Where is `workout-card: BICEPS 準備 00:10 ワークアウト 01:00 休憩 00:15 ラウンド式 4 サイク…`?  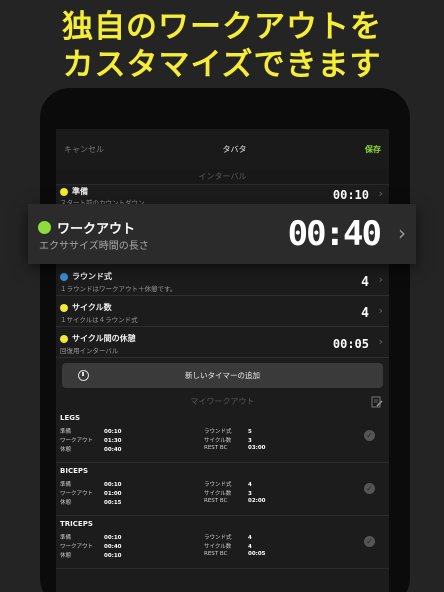 workout-card: BICEPS 準備 00:10 ワークアウト 01:00 休憩 00:15 ラウンド式 4 サイク… is located at coordinates (222, 490).